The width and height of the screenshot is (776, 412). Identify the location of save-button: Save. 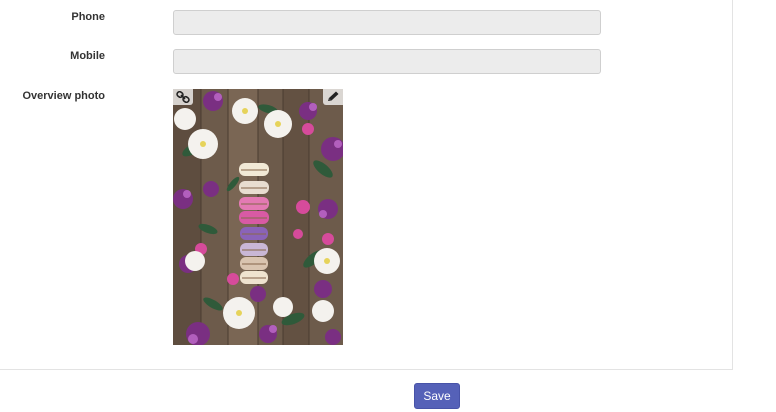
(437, 396).